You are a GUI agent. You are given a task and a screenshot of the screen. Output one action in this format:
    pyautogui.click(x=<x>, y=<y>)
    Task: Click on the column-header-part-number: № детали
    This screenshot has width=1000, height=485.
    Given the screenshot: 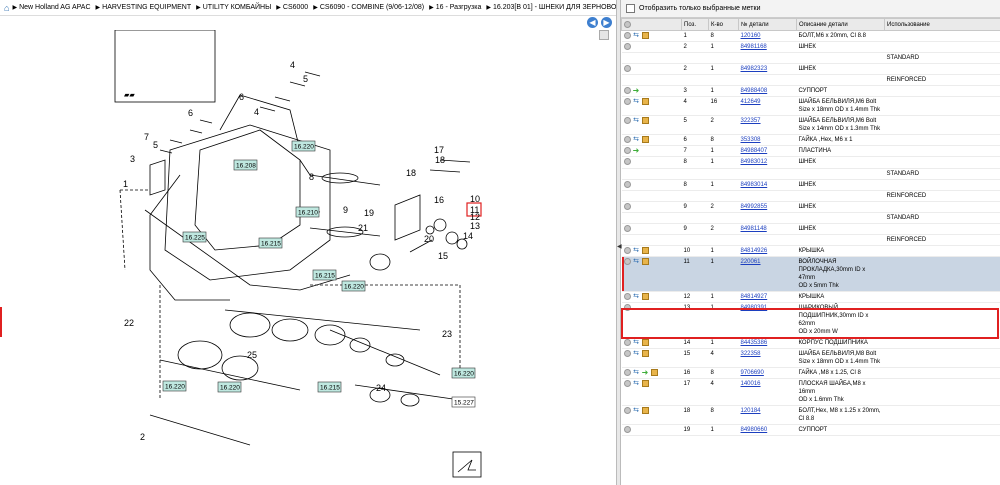 What is the action you would take?
    pyautogui.click(x=767, y=24)
    